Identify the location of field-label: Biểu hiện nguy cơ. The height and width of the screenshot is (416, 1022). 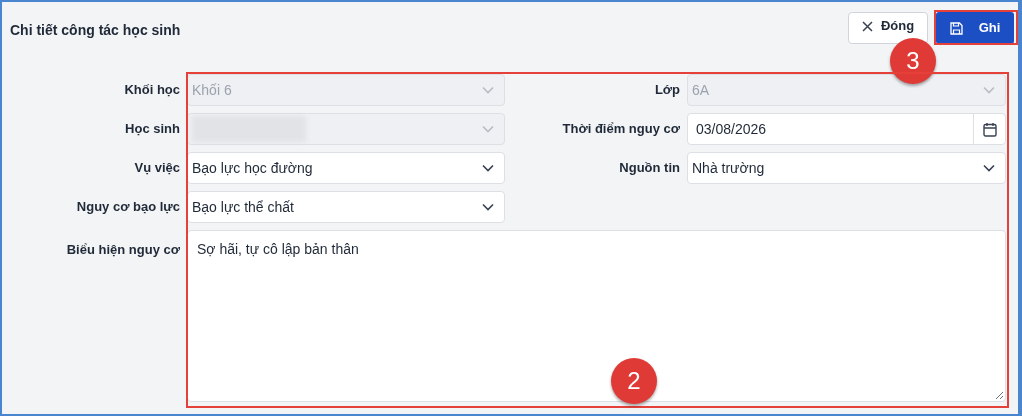
(122, 250).